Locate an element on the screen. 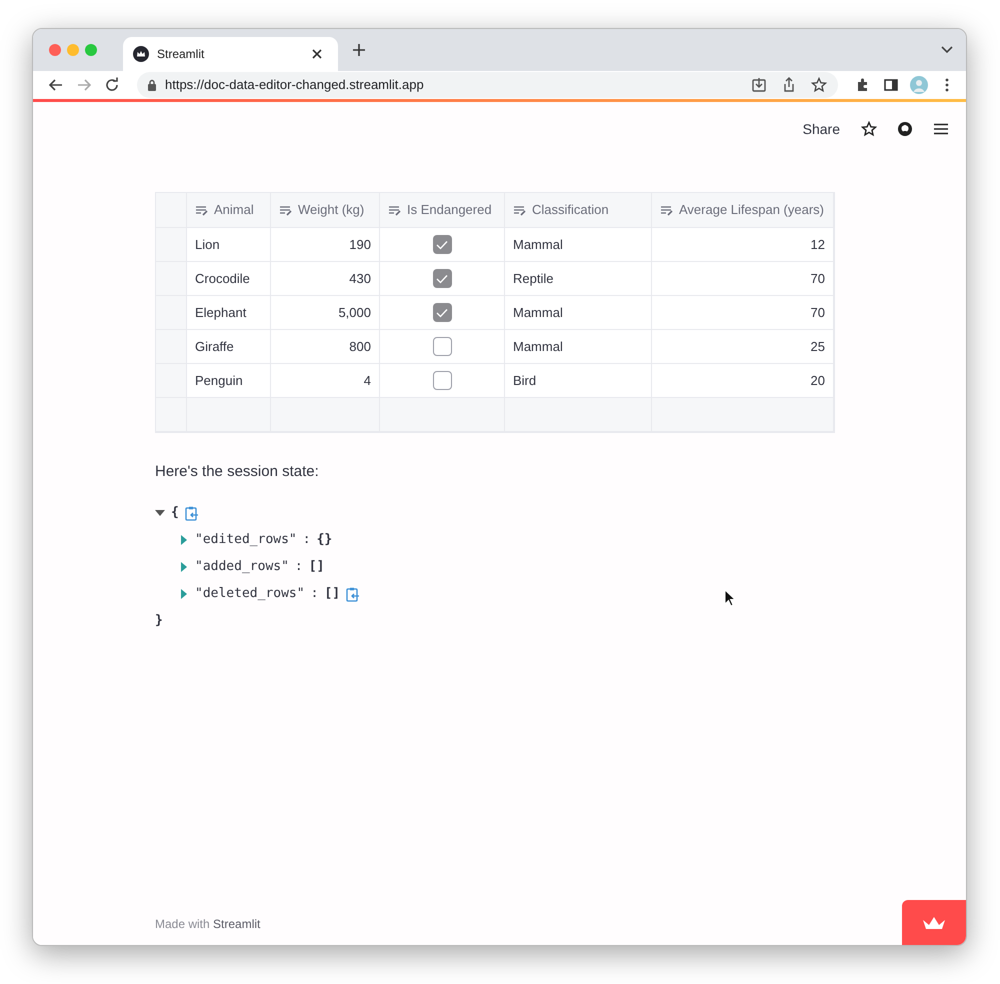  table-cell: 800 is located at coordinates (325, 347).